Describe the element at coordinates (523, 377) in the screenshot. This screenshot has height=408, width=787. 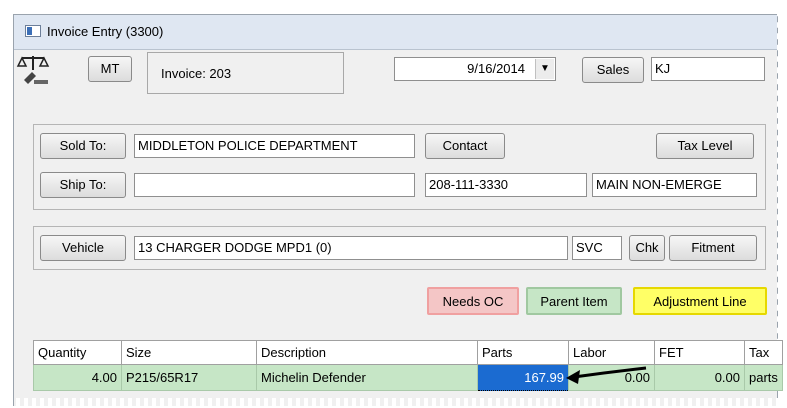
I see `cell-parts-selected: 167.99` at that location.